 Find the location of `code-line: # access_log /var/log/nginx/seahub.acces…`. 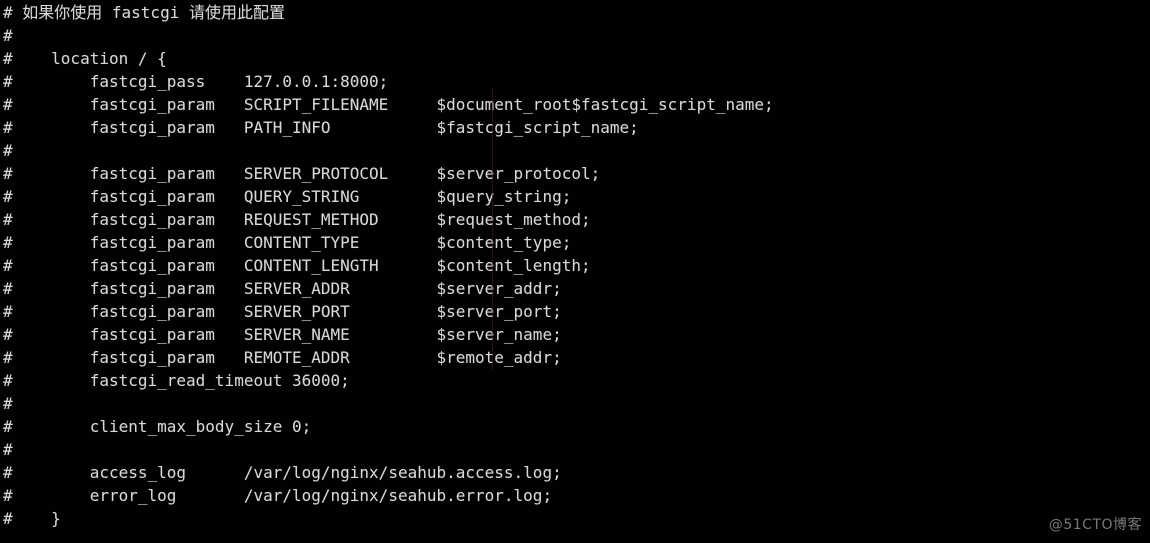

code-line: # access_log /var/log/nginx/seahub.acces… is located at coordinates (282, 472).